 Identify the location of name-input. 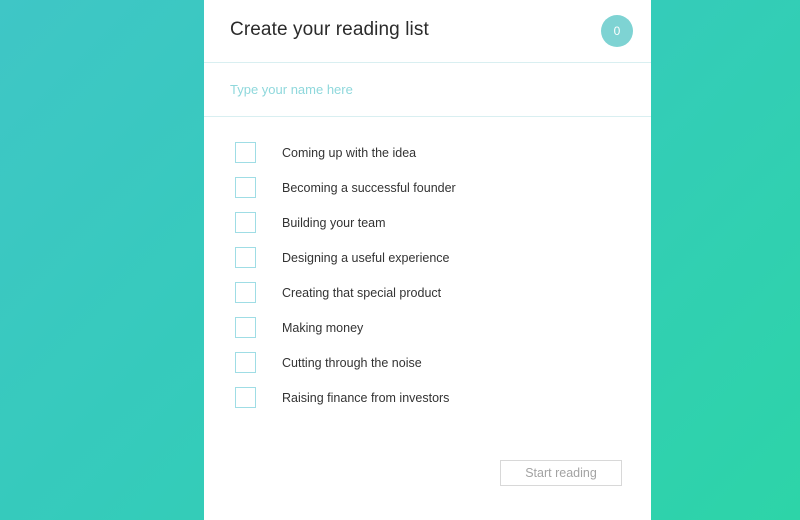
(430, 89).